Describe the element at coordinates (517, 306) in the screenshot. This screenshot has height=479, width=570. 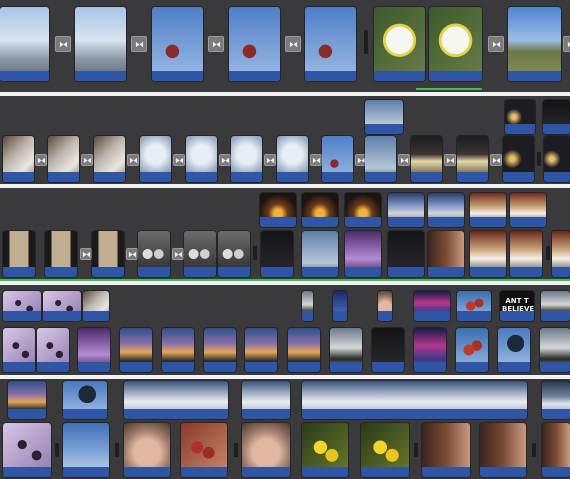
I see `clip-thumbnail: ANT T BELIEVE` at that location.